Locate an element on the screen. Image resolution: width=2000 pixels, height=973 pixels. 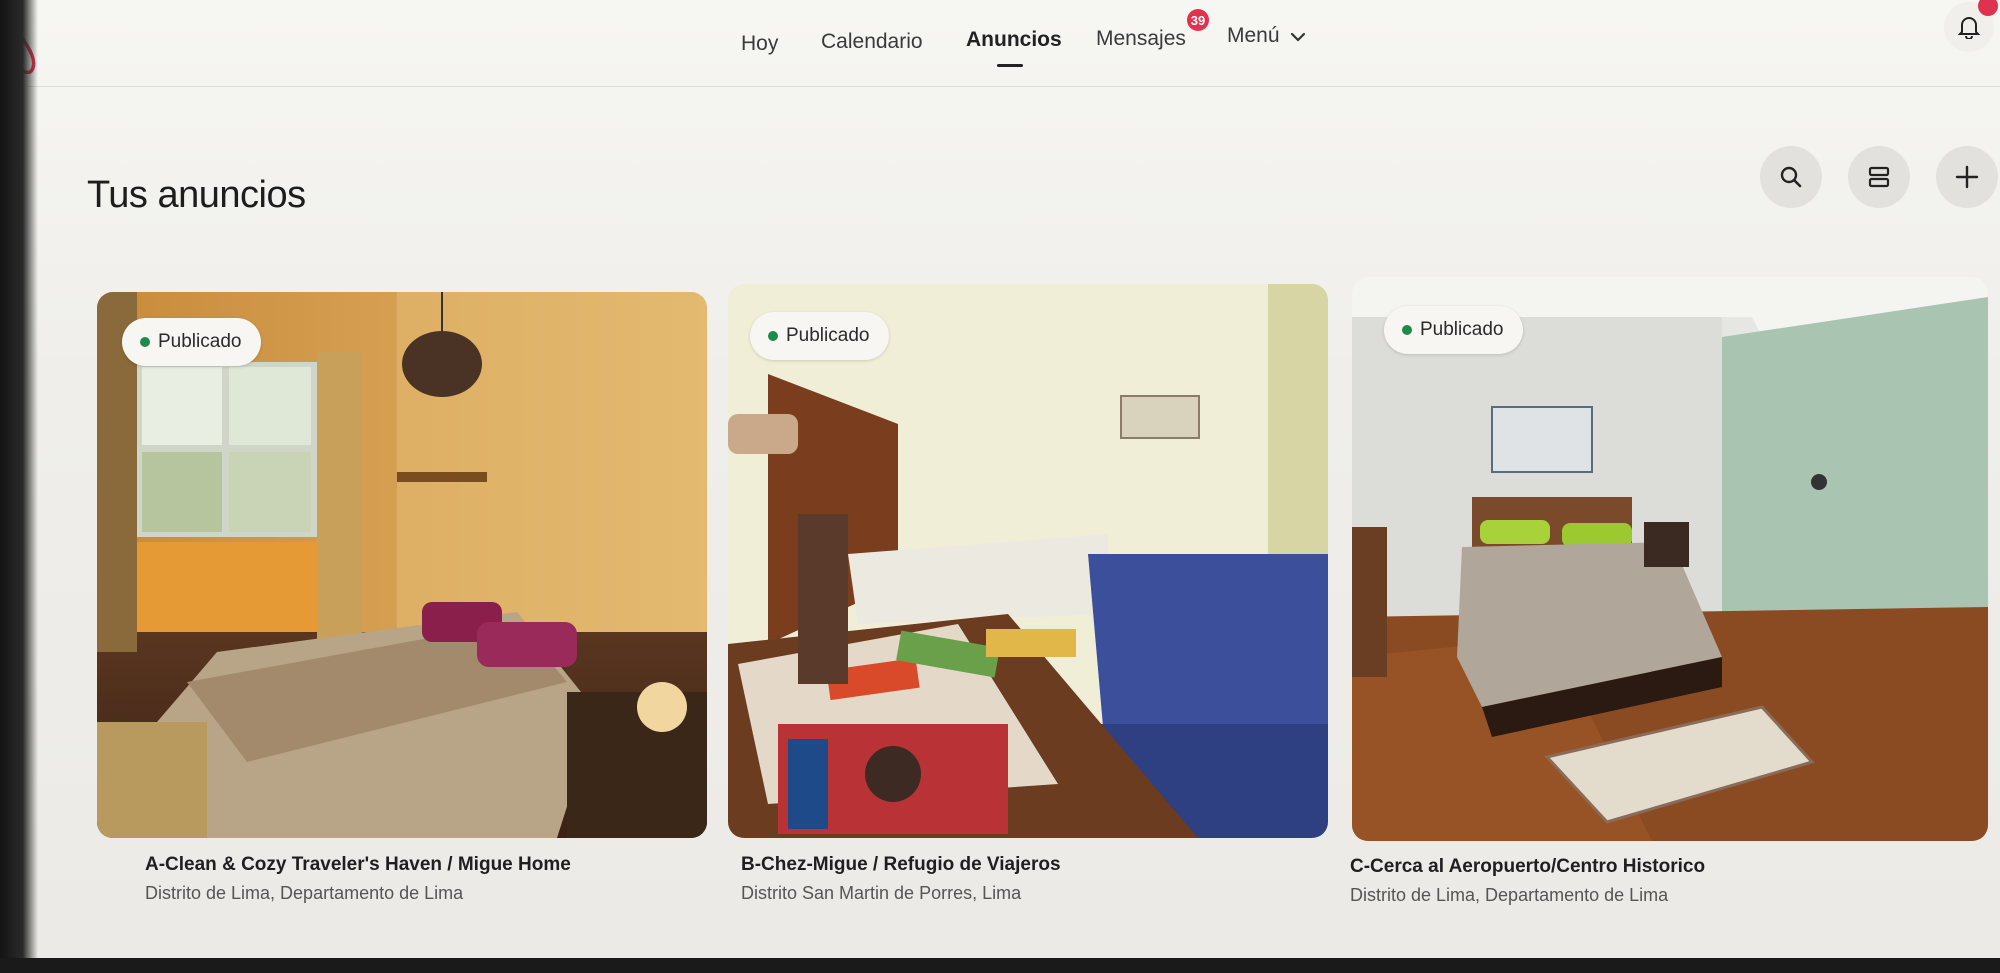
add-listing-button is located at coordinates (1967, 177).